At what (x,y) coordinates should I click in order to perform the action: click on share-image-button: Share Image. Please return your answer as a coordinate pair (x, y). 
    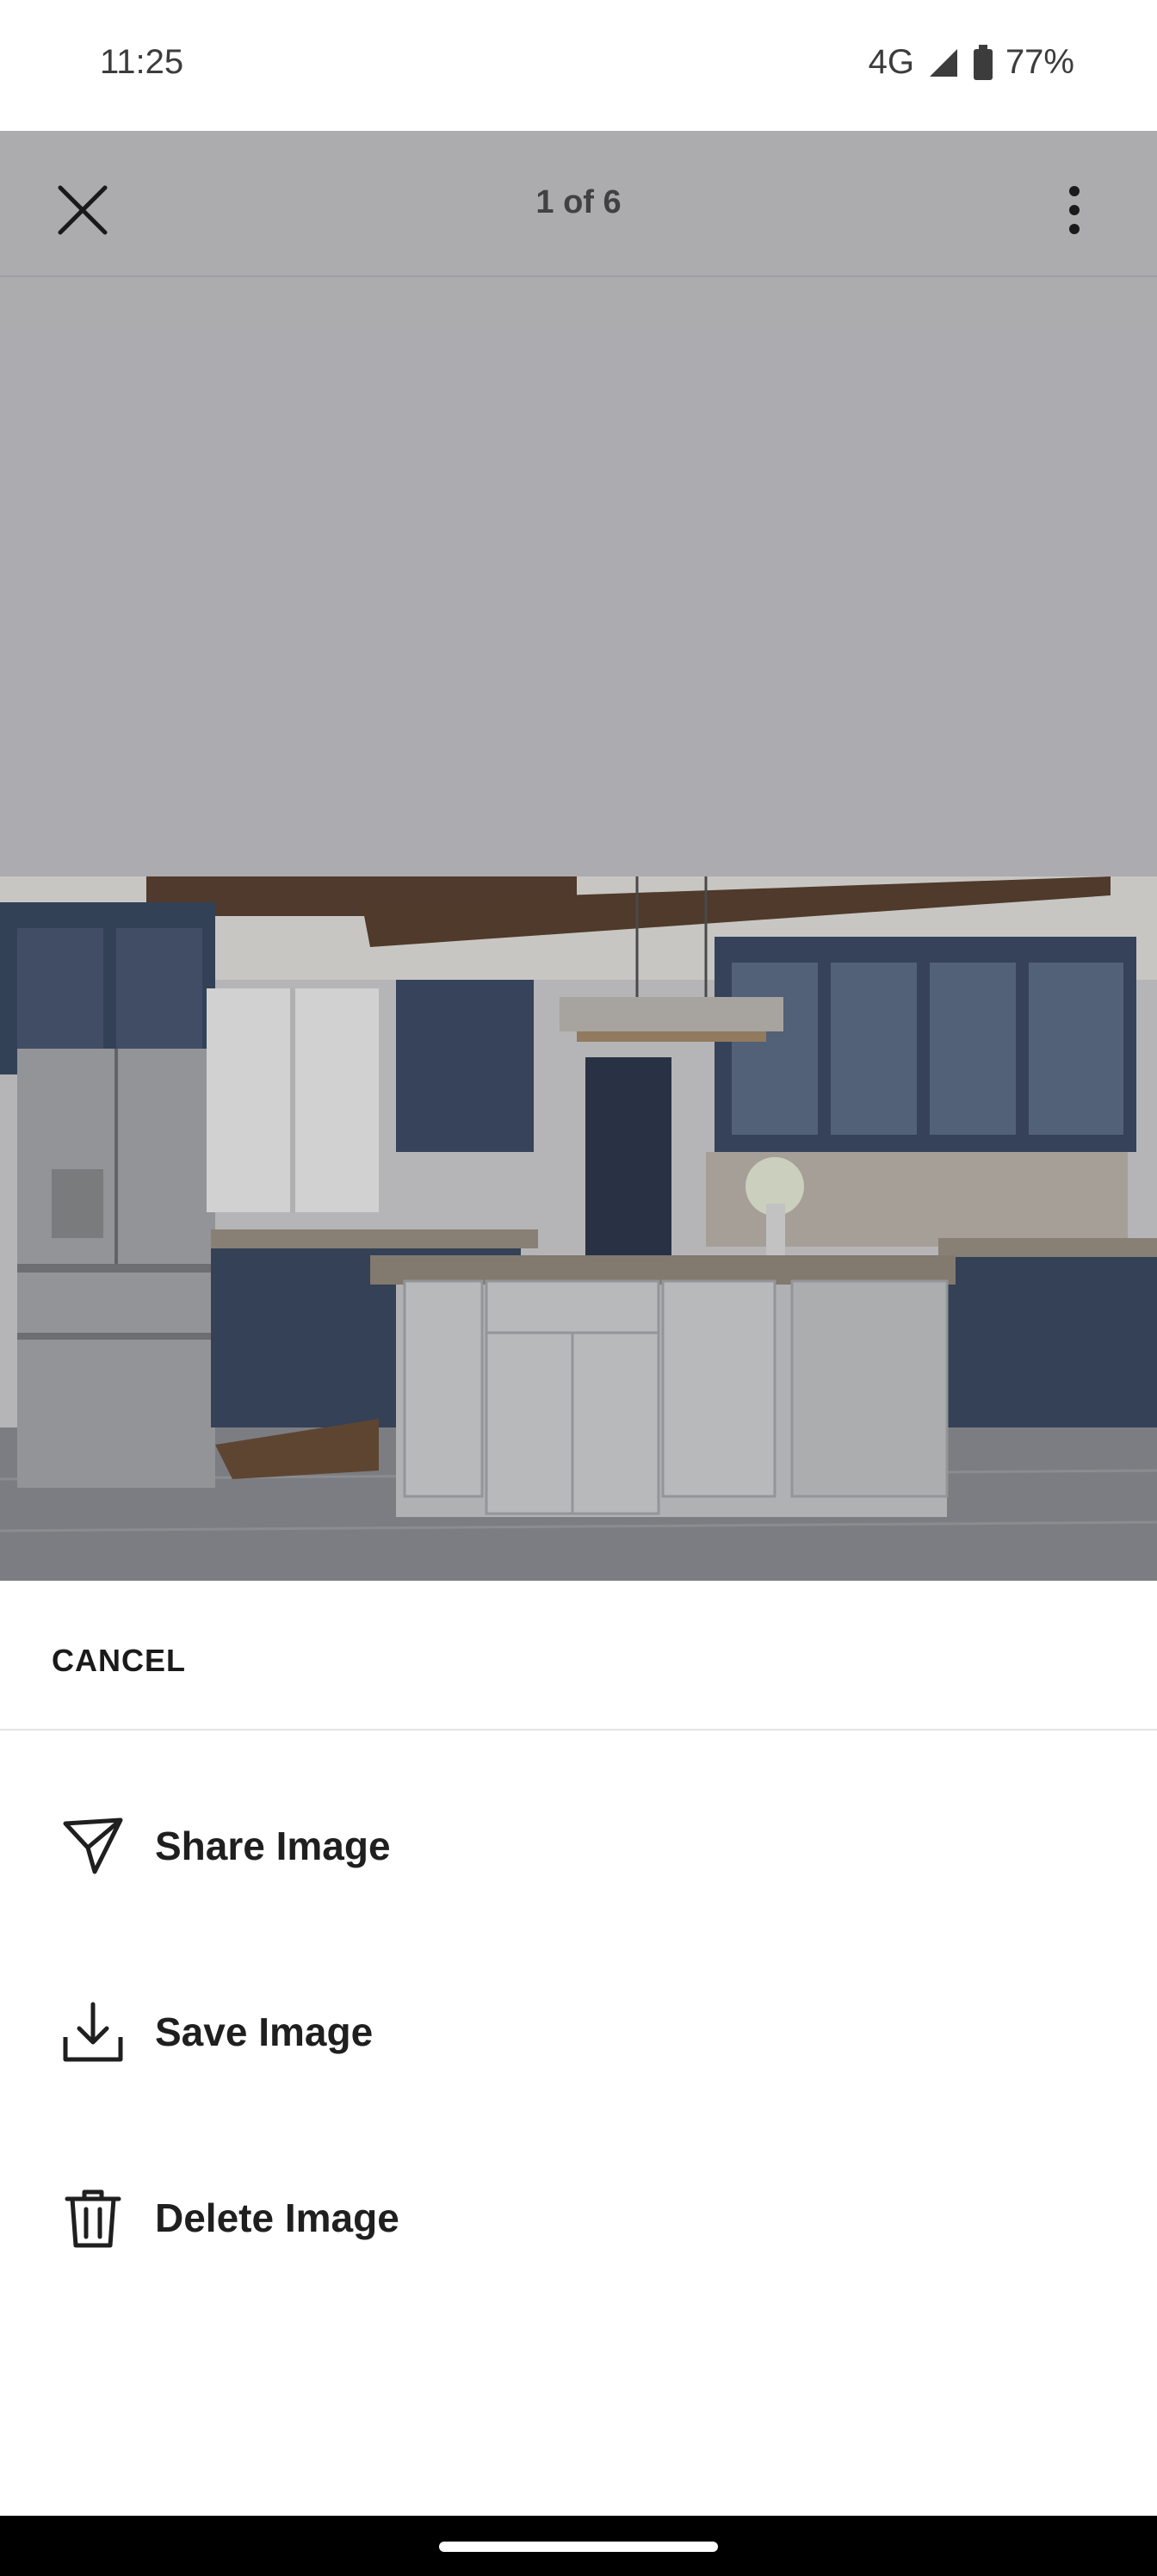
    Looking at the image, I should click on (579, 1846).